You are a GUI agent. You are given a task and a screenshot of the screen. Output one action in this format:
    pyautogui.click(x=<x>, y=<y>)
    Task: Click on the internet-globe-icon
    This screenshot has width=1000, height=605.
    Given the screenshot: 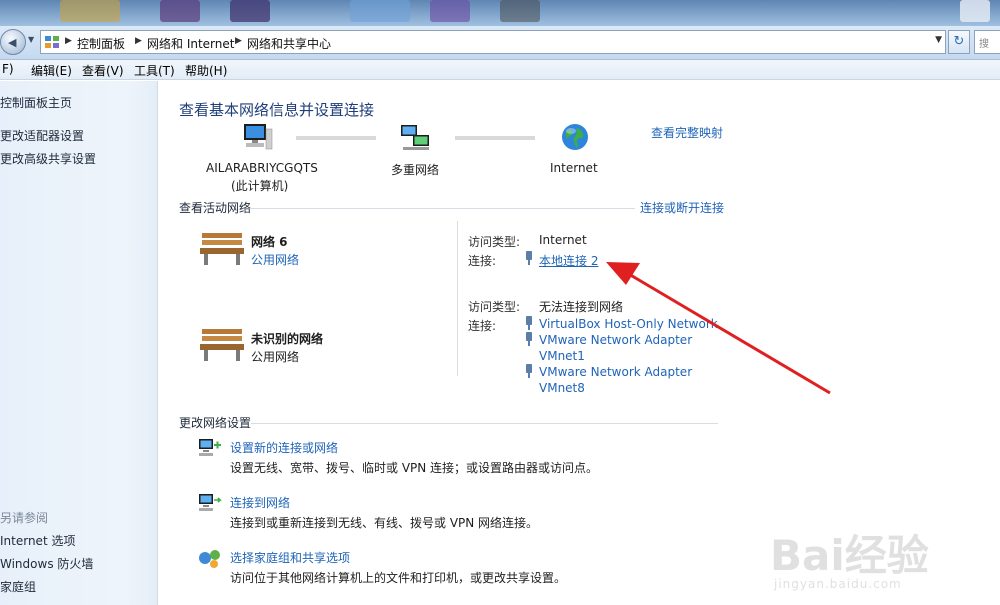 What is the action you would take?
    pyautogui.click(x=575, y=137)
    